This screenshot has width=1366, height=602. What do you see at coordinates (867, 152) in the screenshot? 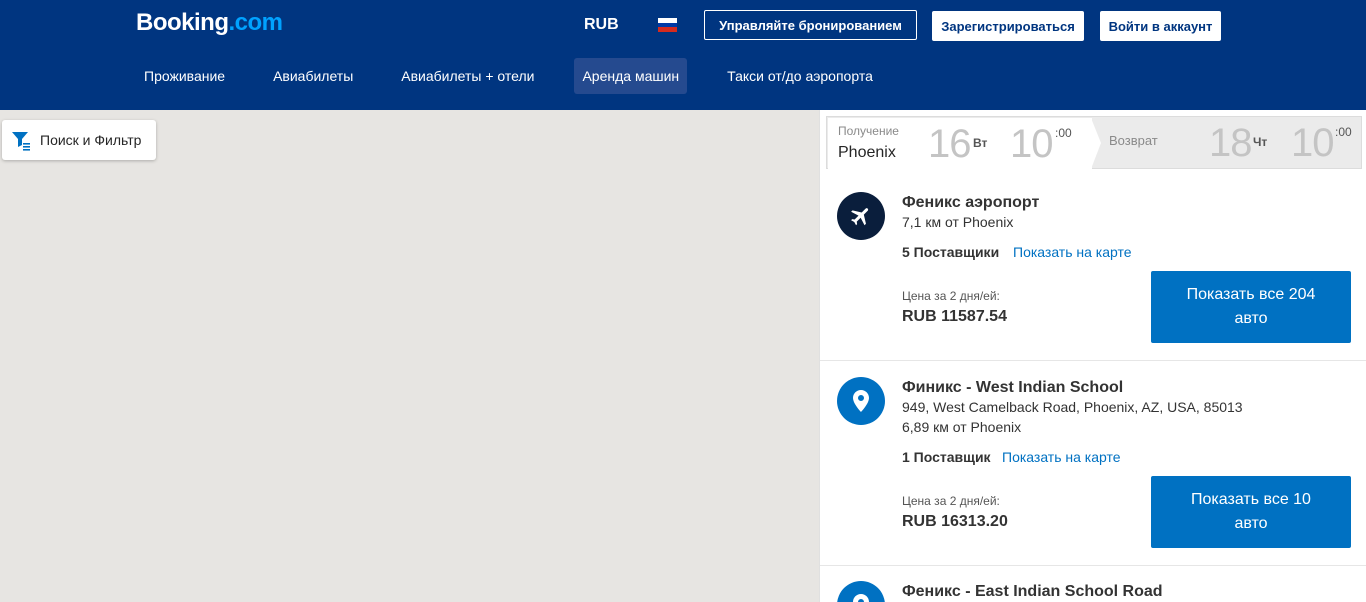
I see `pickup-city: Phoenix` at bounding box center [867, 152].